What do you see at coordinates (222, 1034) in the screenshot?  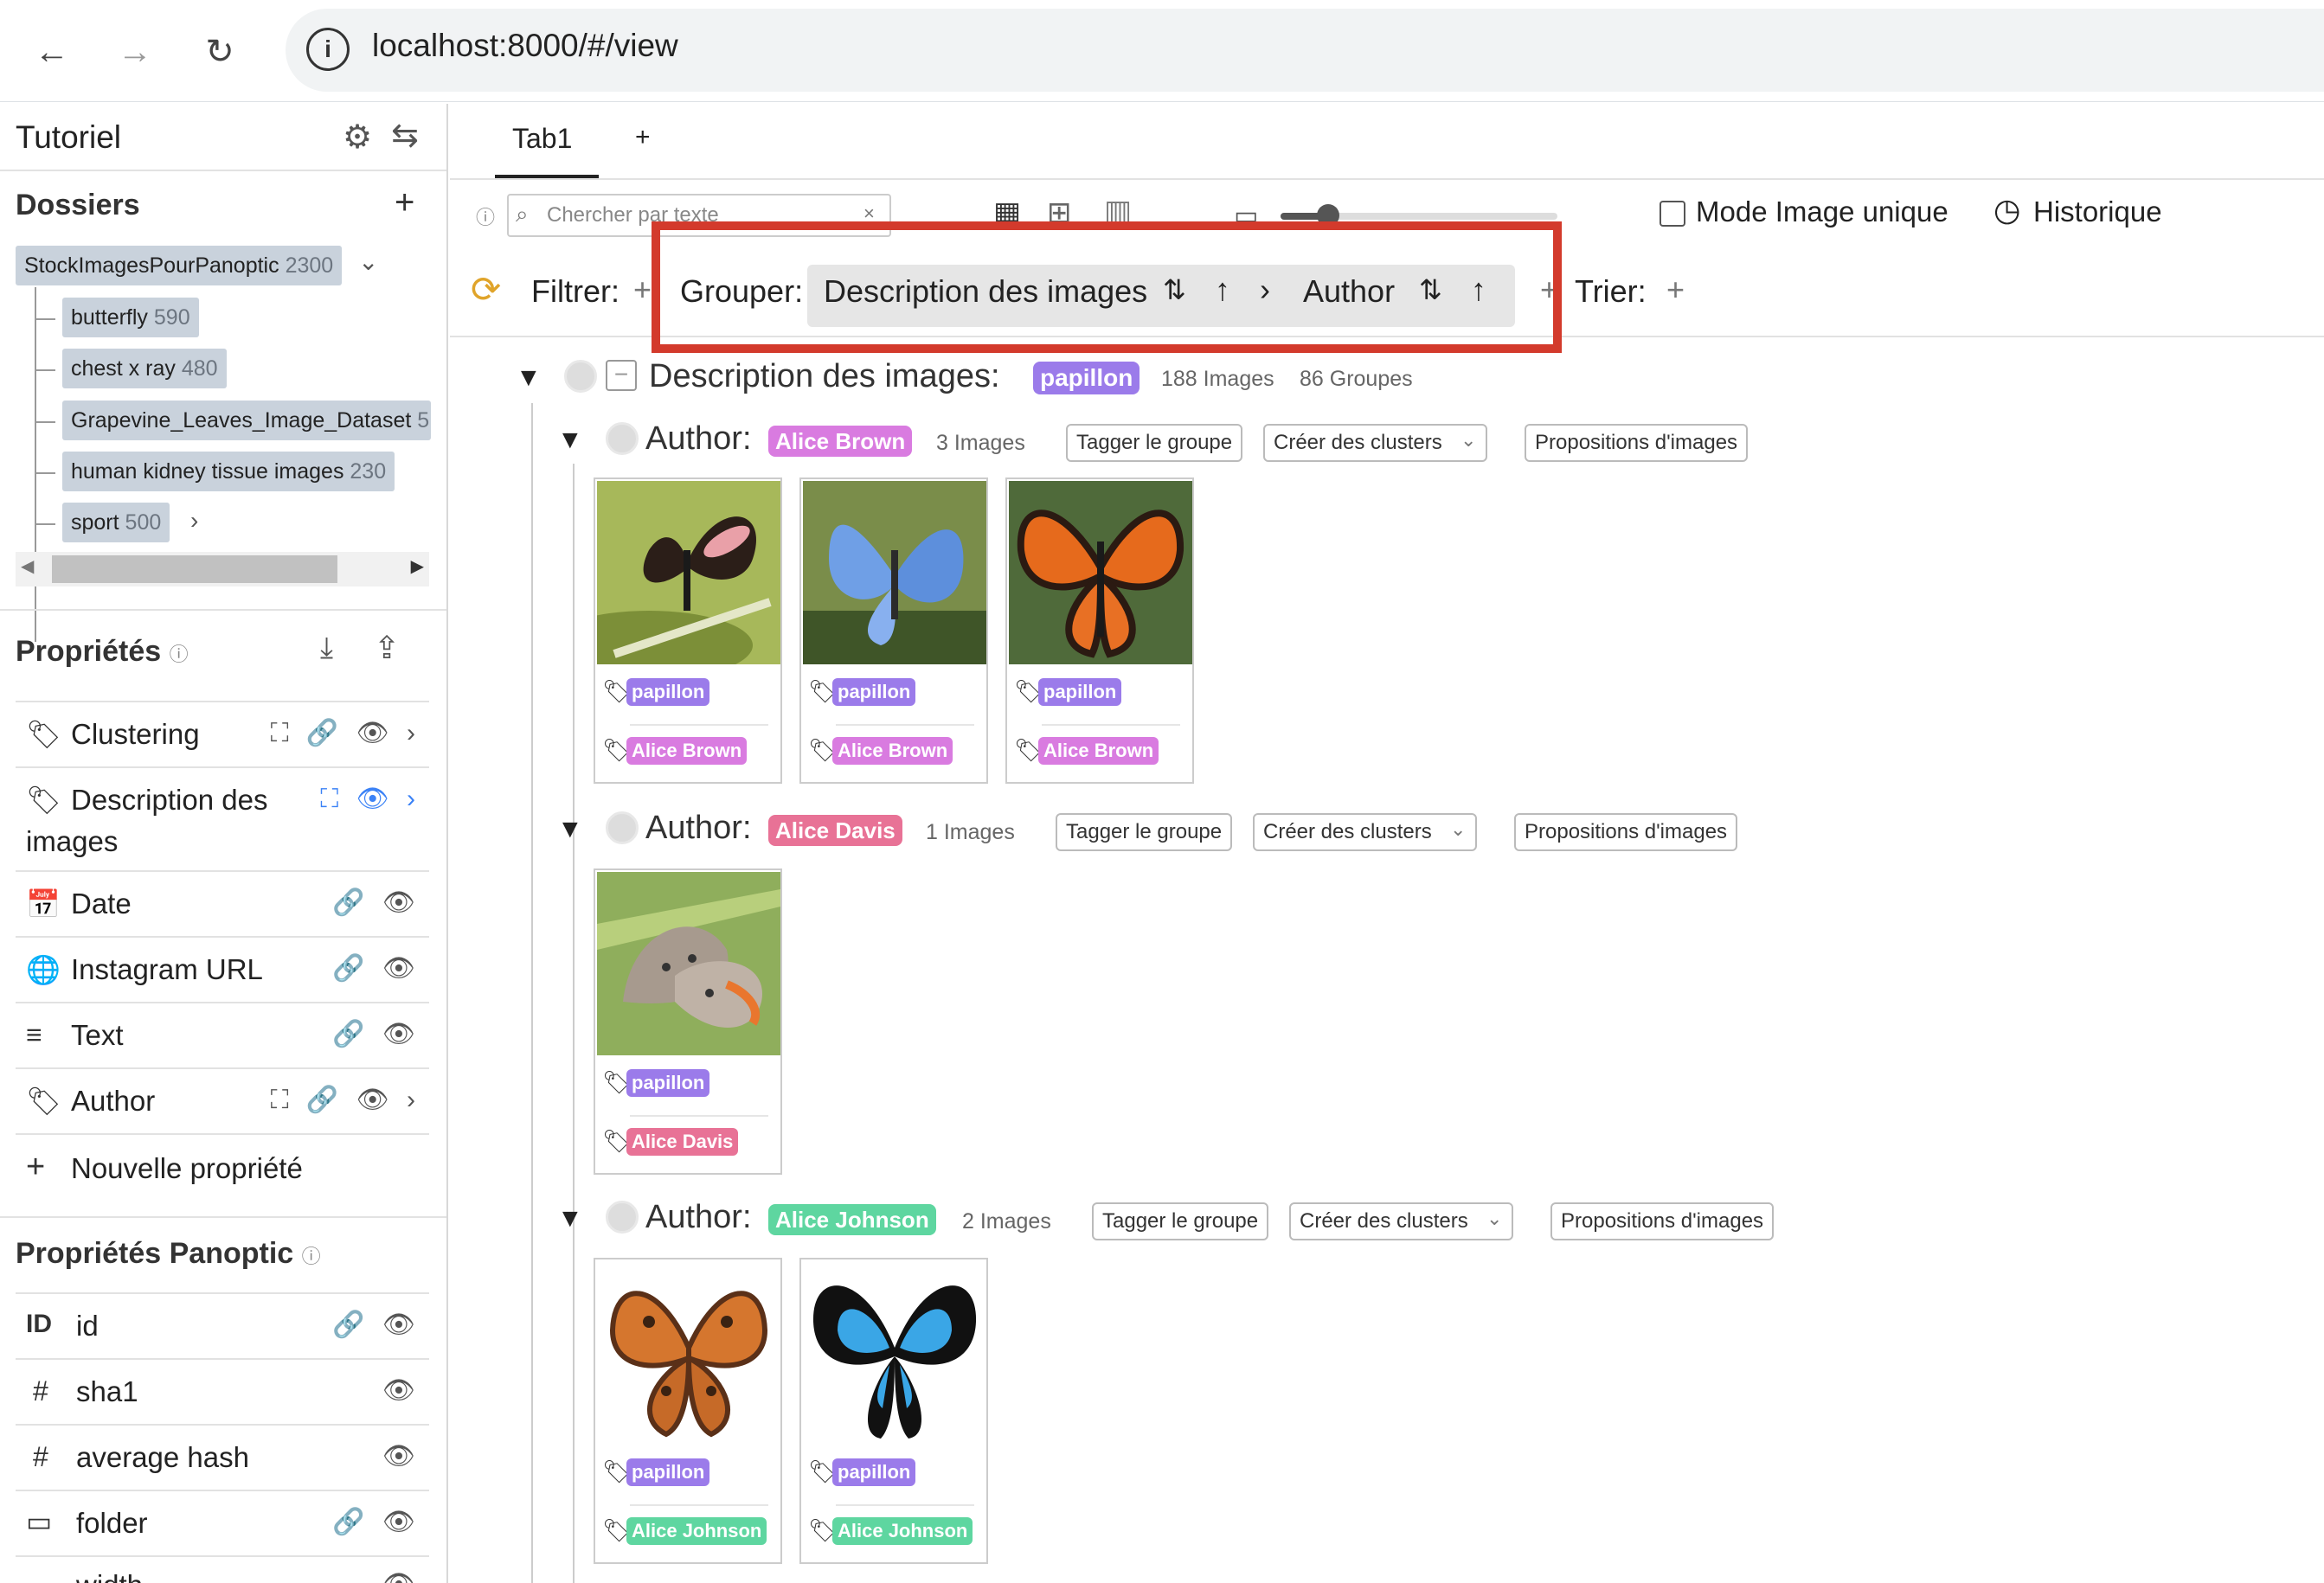 I see `property-row: ≡ Text 🔗 👁` at bounding box center [222, 1034].